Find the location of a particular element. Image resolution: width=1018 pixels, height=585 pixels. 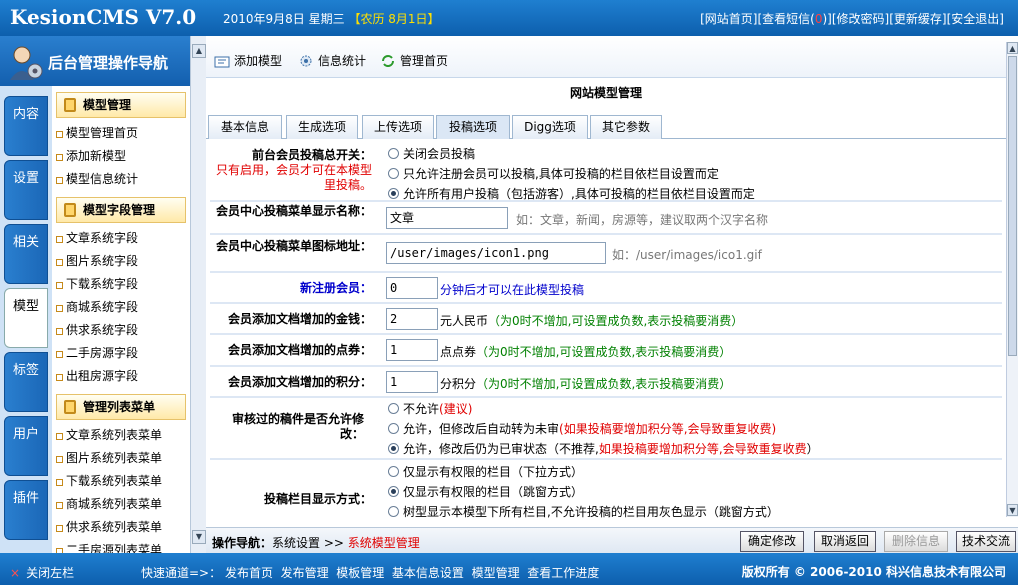

date-text: 2010年9月8日 星期三 is located at coordinates (284, 19).